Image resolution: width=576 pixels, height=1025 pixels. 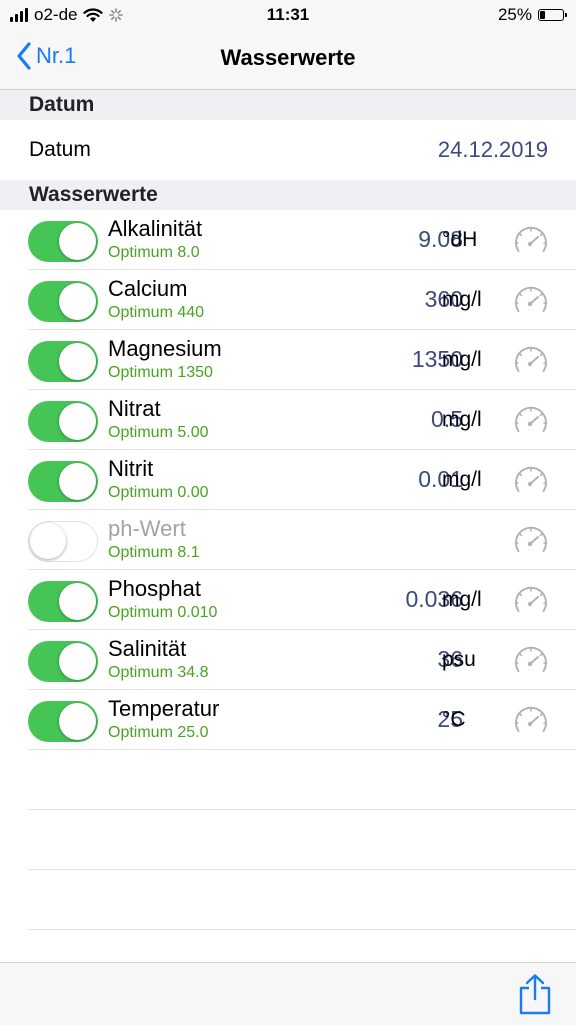 What do you see at coordinates (514, 14) in the screenshot?
I see `battery-percent: 25%` at bounding box center [514, 14].